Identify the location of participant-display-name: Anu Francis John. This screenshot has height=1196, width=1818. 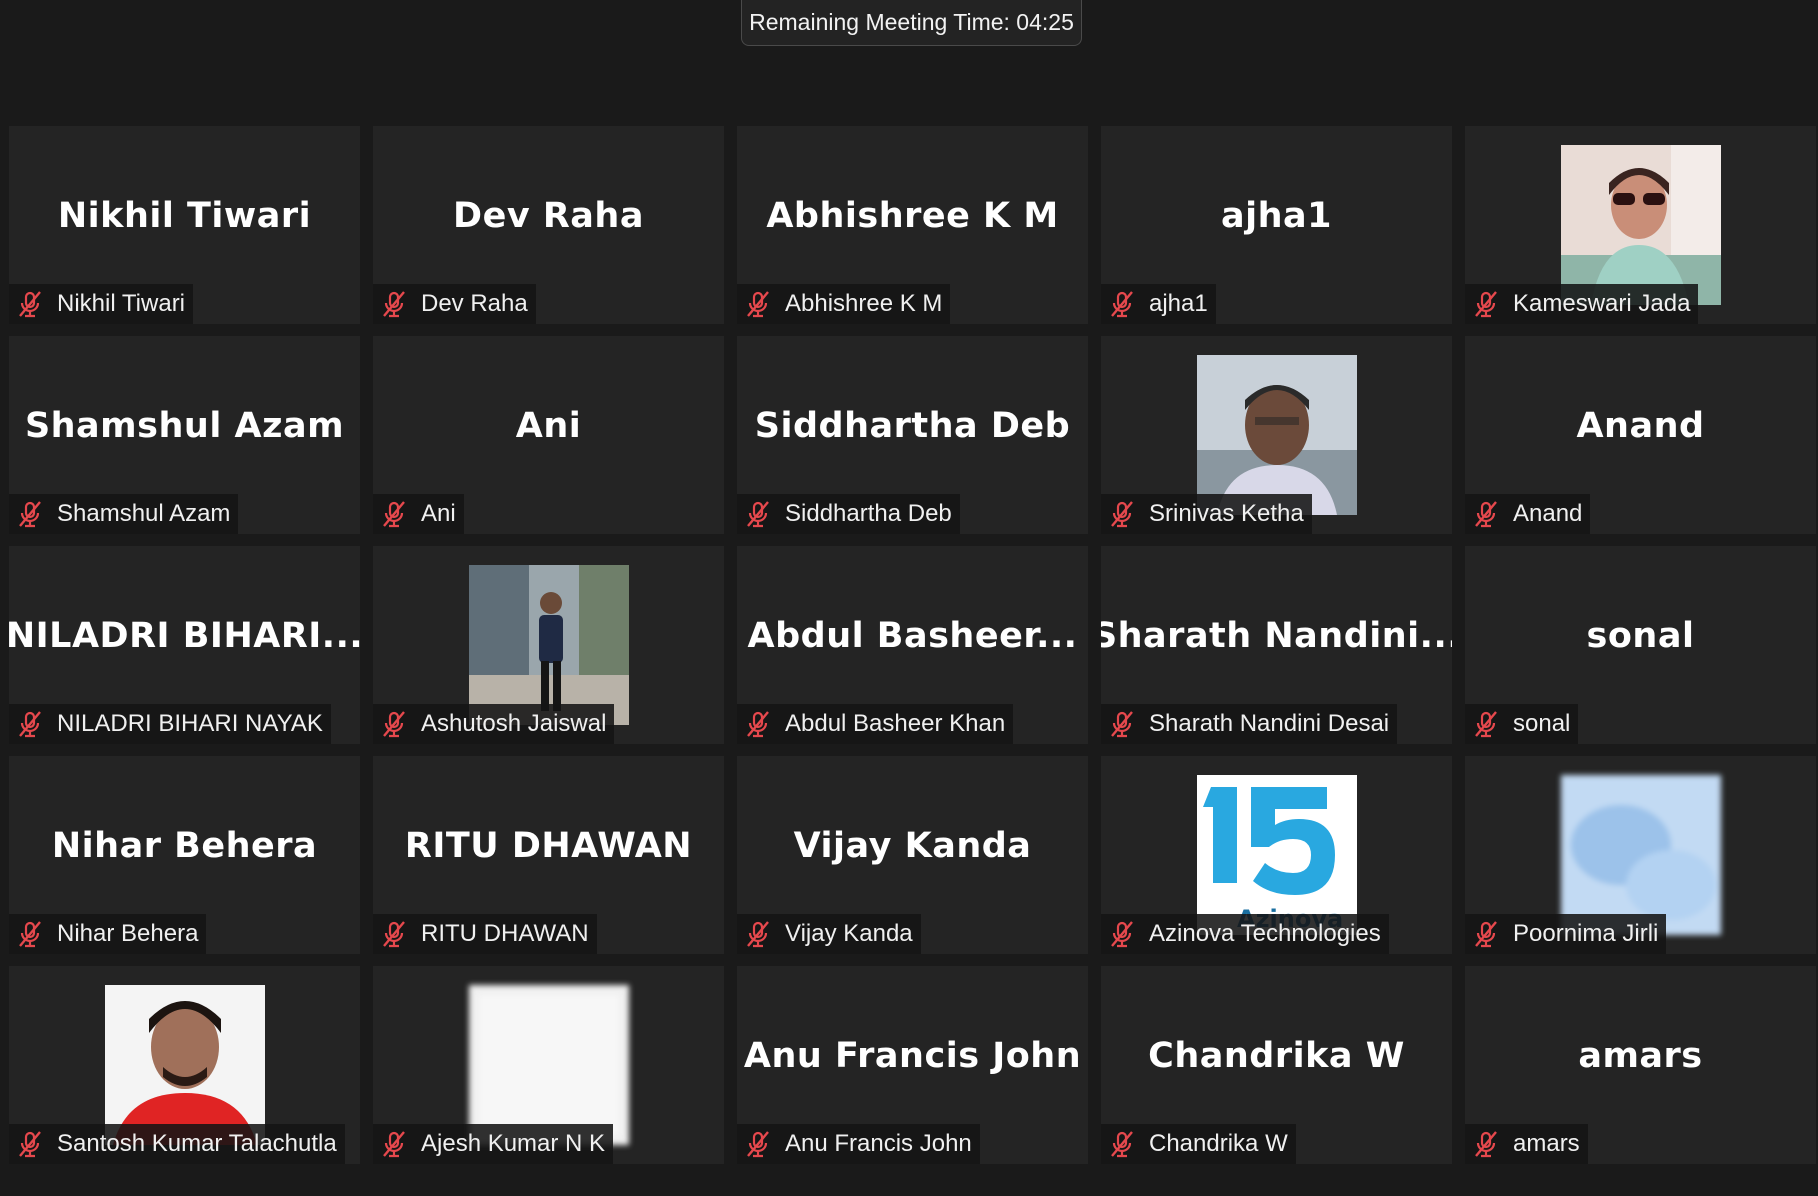
(912, 1056).